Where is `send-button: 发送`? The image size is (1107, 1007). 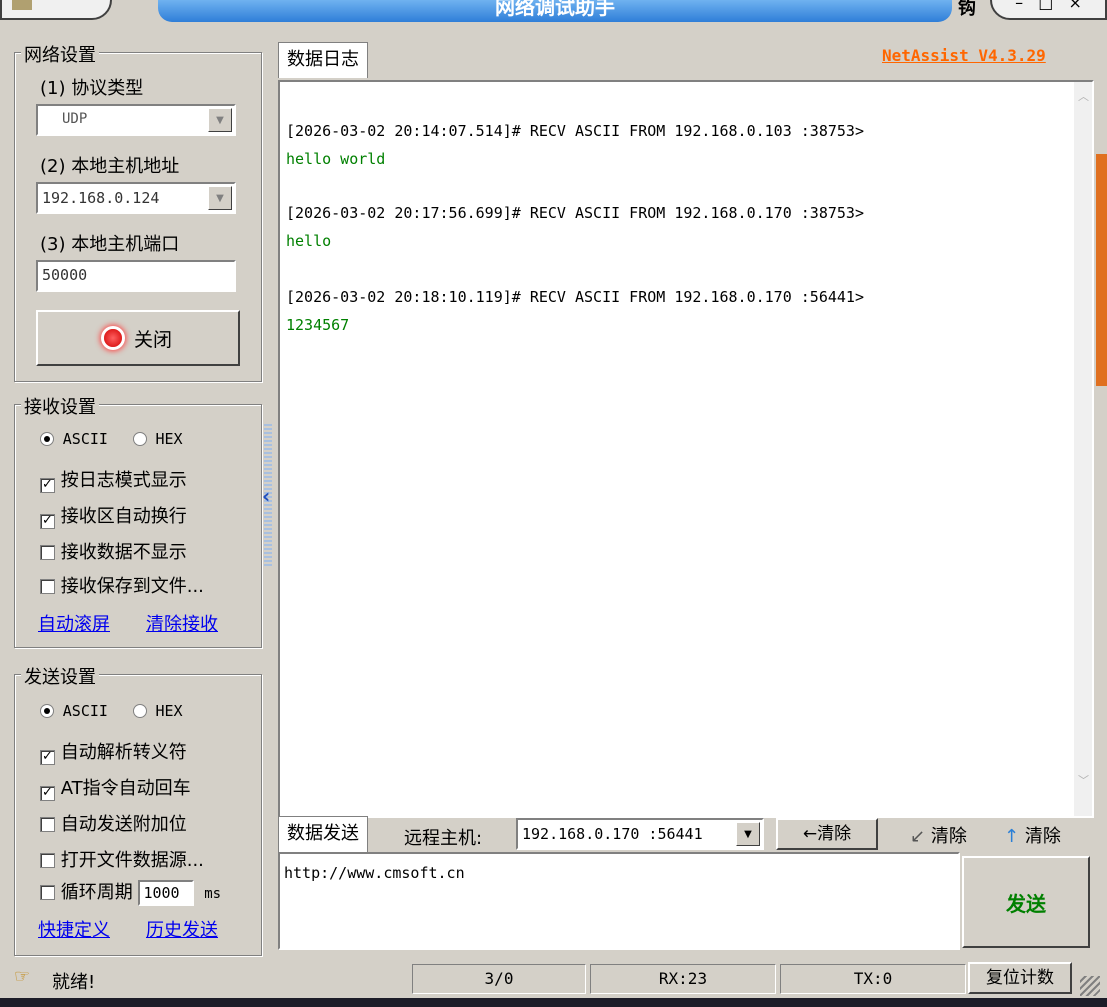 send-button: 发送 is located at coordinates (1026, 902).